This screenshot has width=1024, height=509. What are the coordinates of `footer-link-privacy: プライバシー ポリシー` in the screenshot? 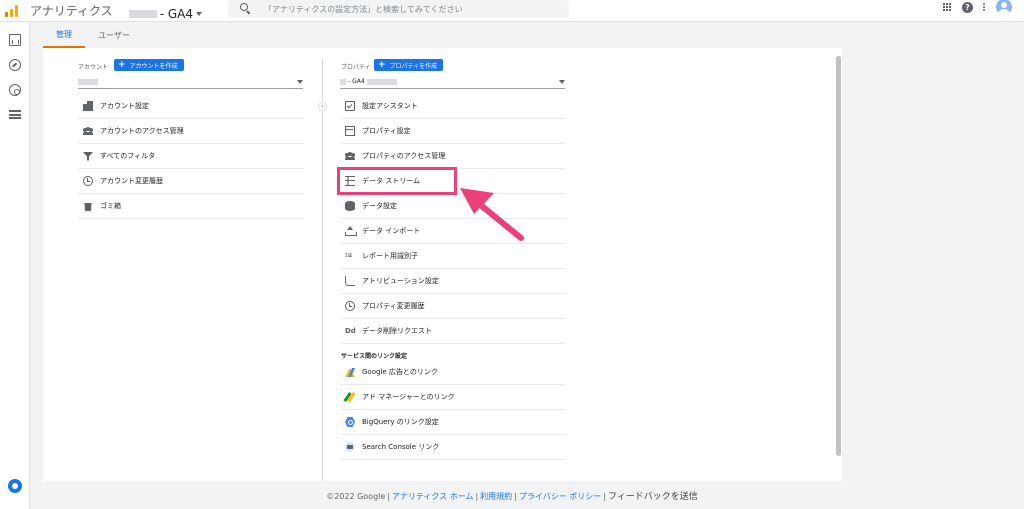 It's located at (560, 496).